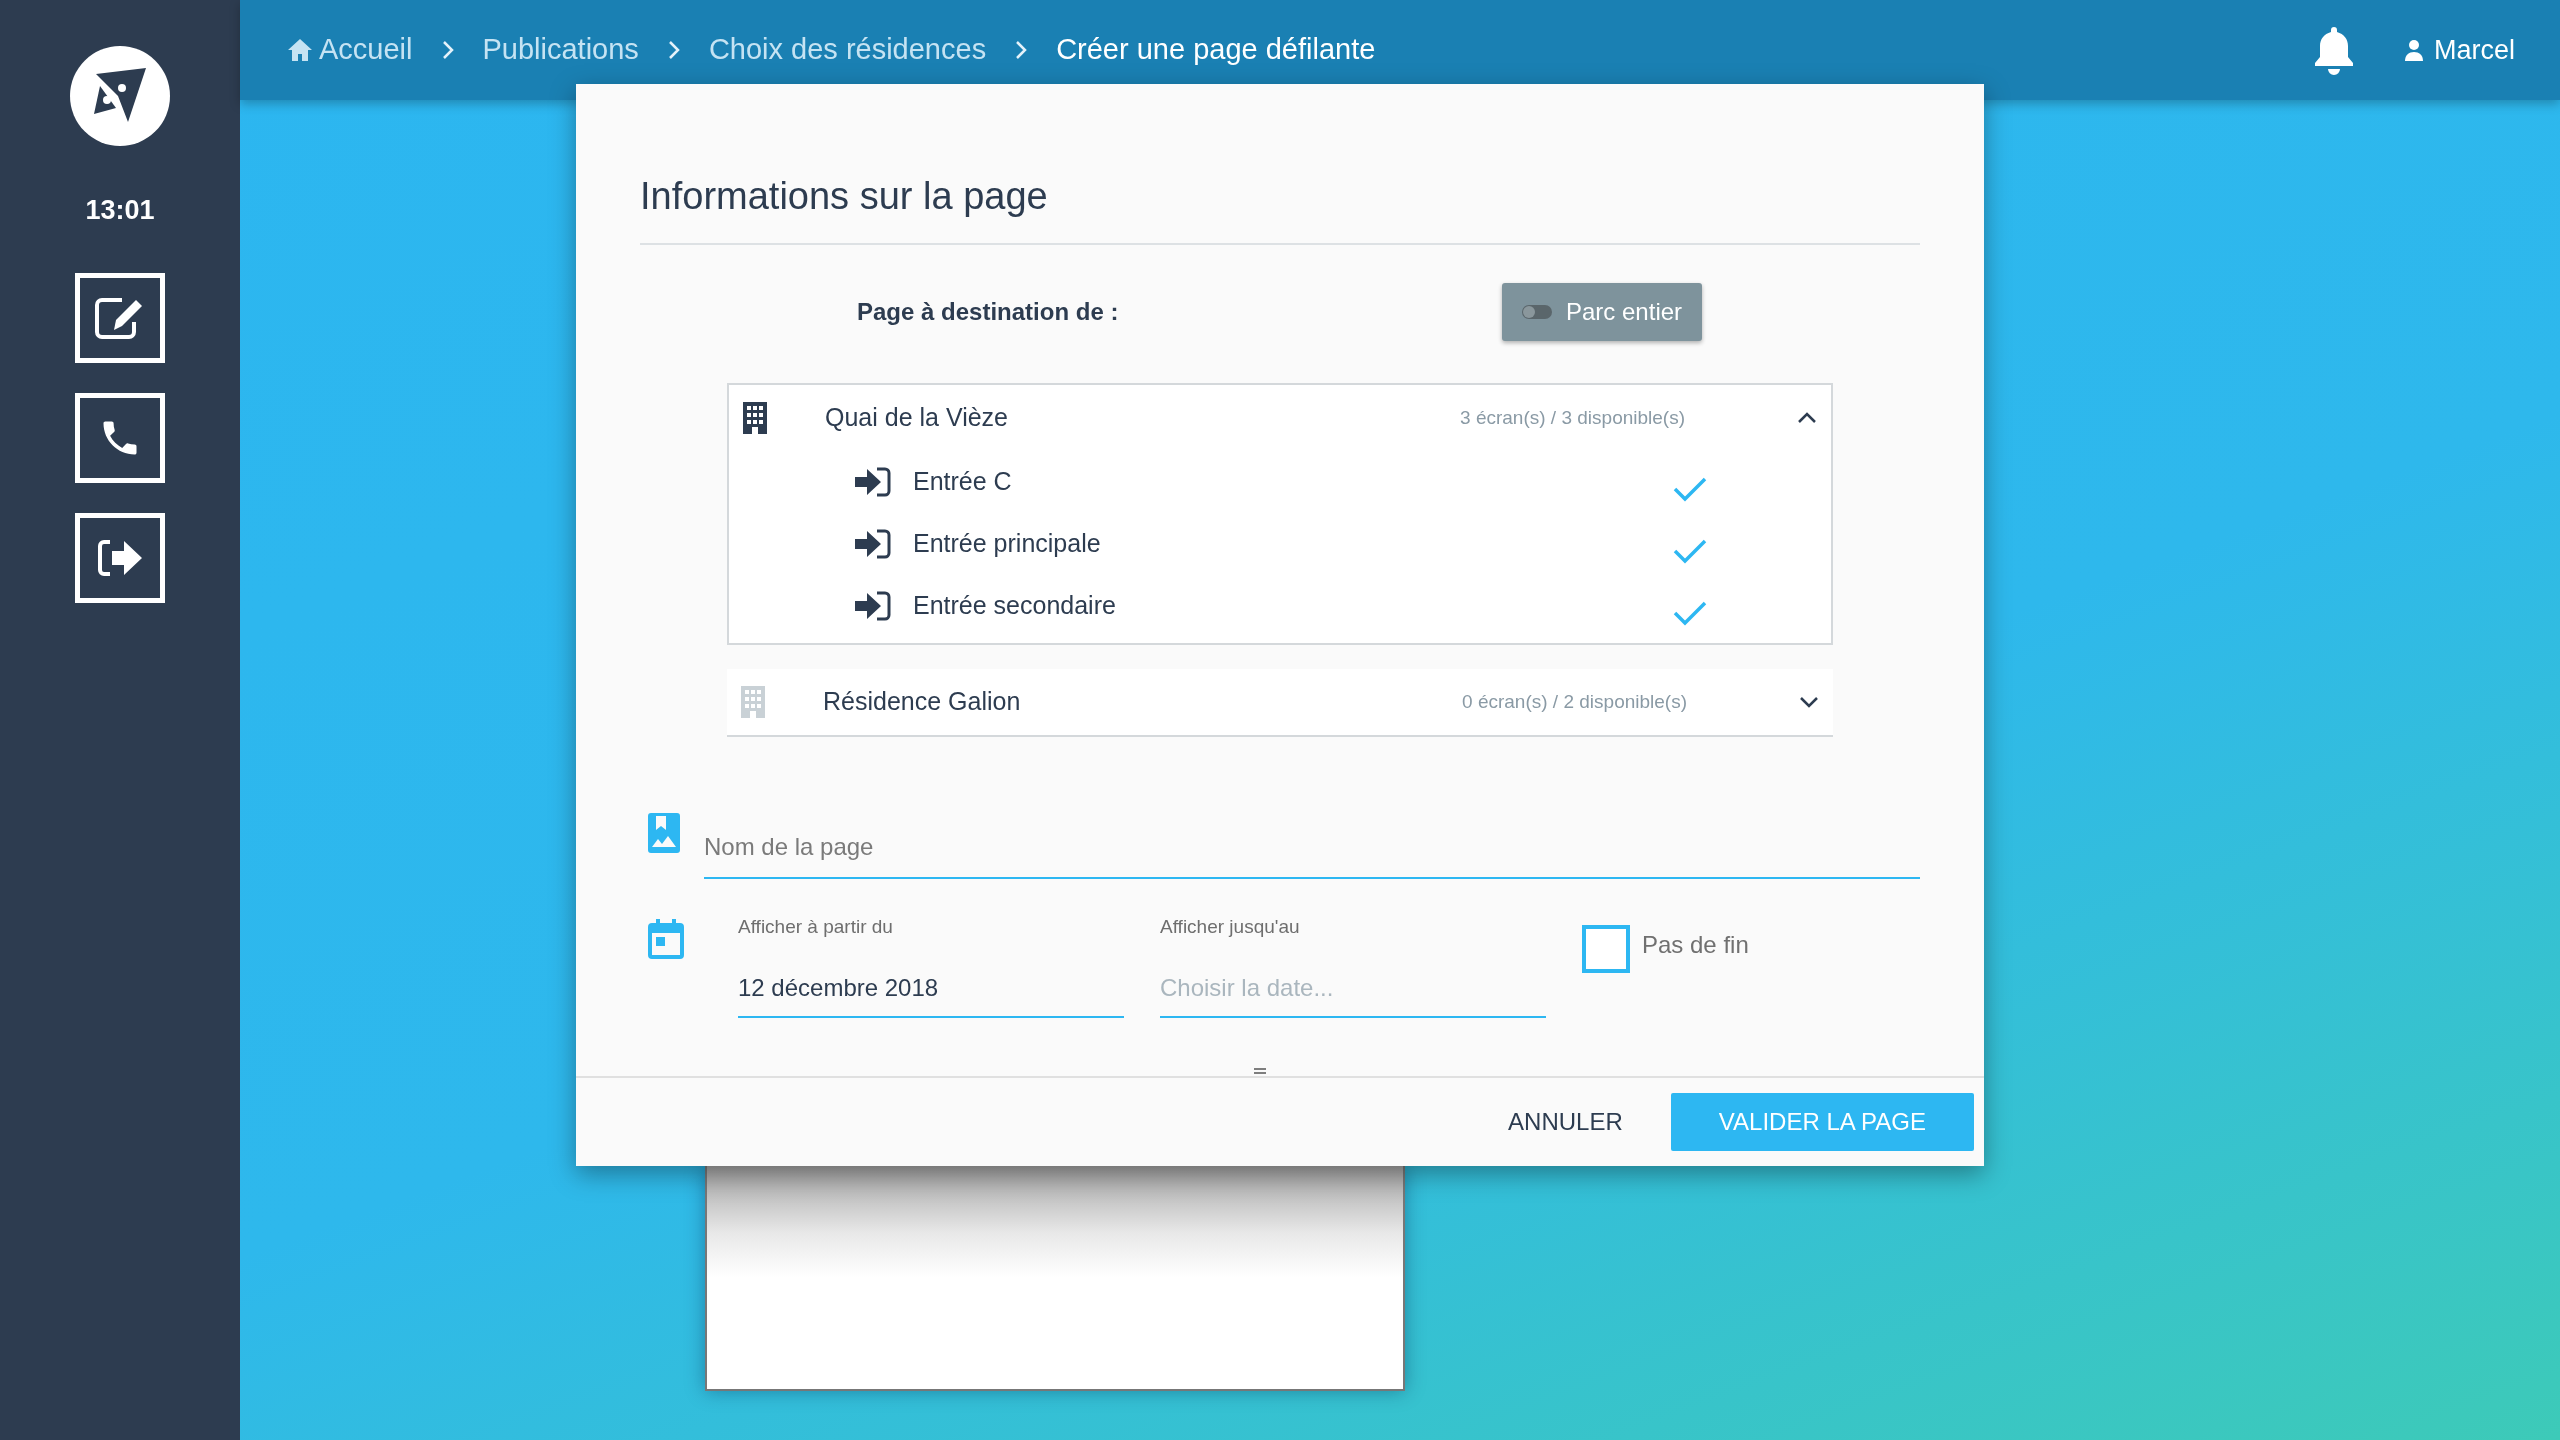 The image size is (2560, 1440). I want to click on breadcrumb-current: Créer une page défilante, so click(1216, 50).